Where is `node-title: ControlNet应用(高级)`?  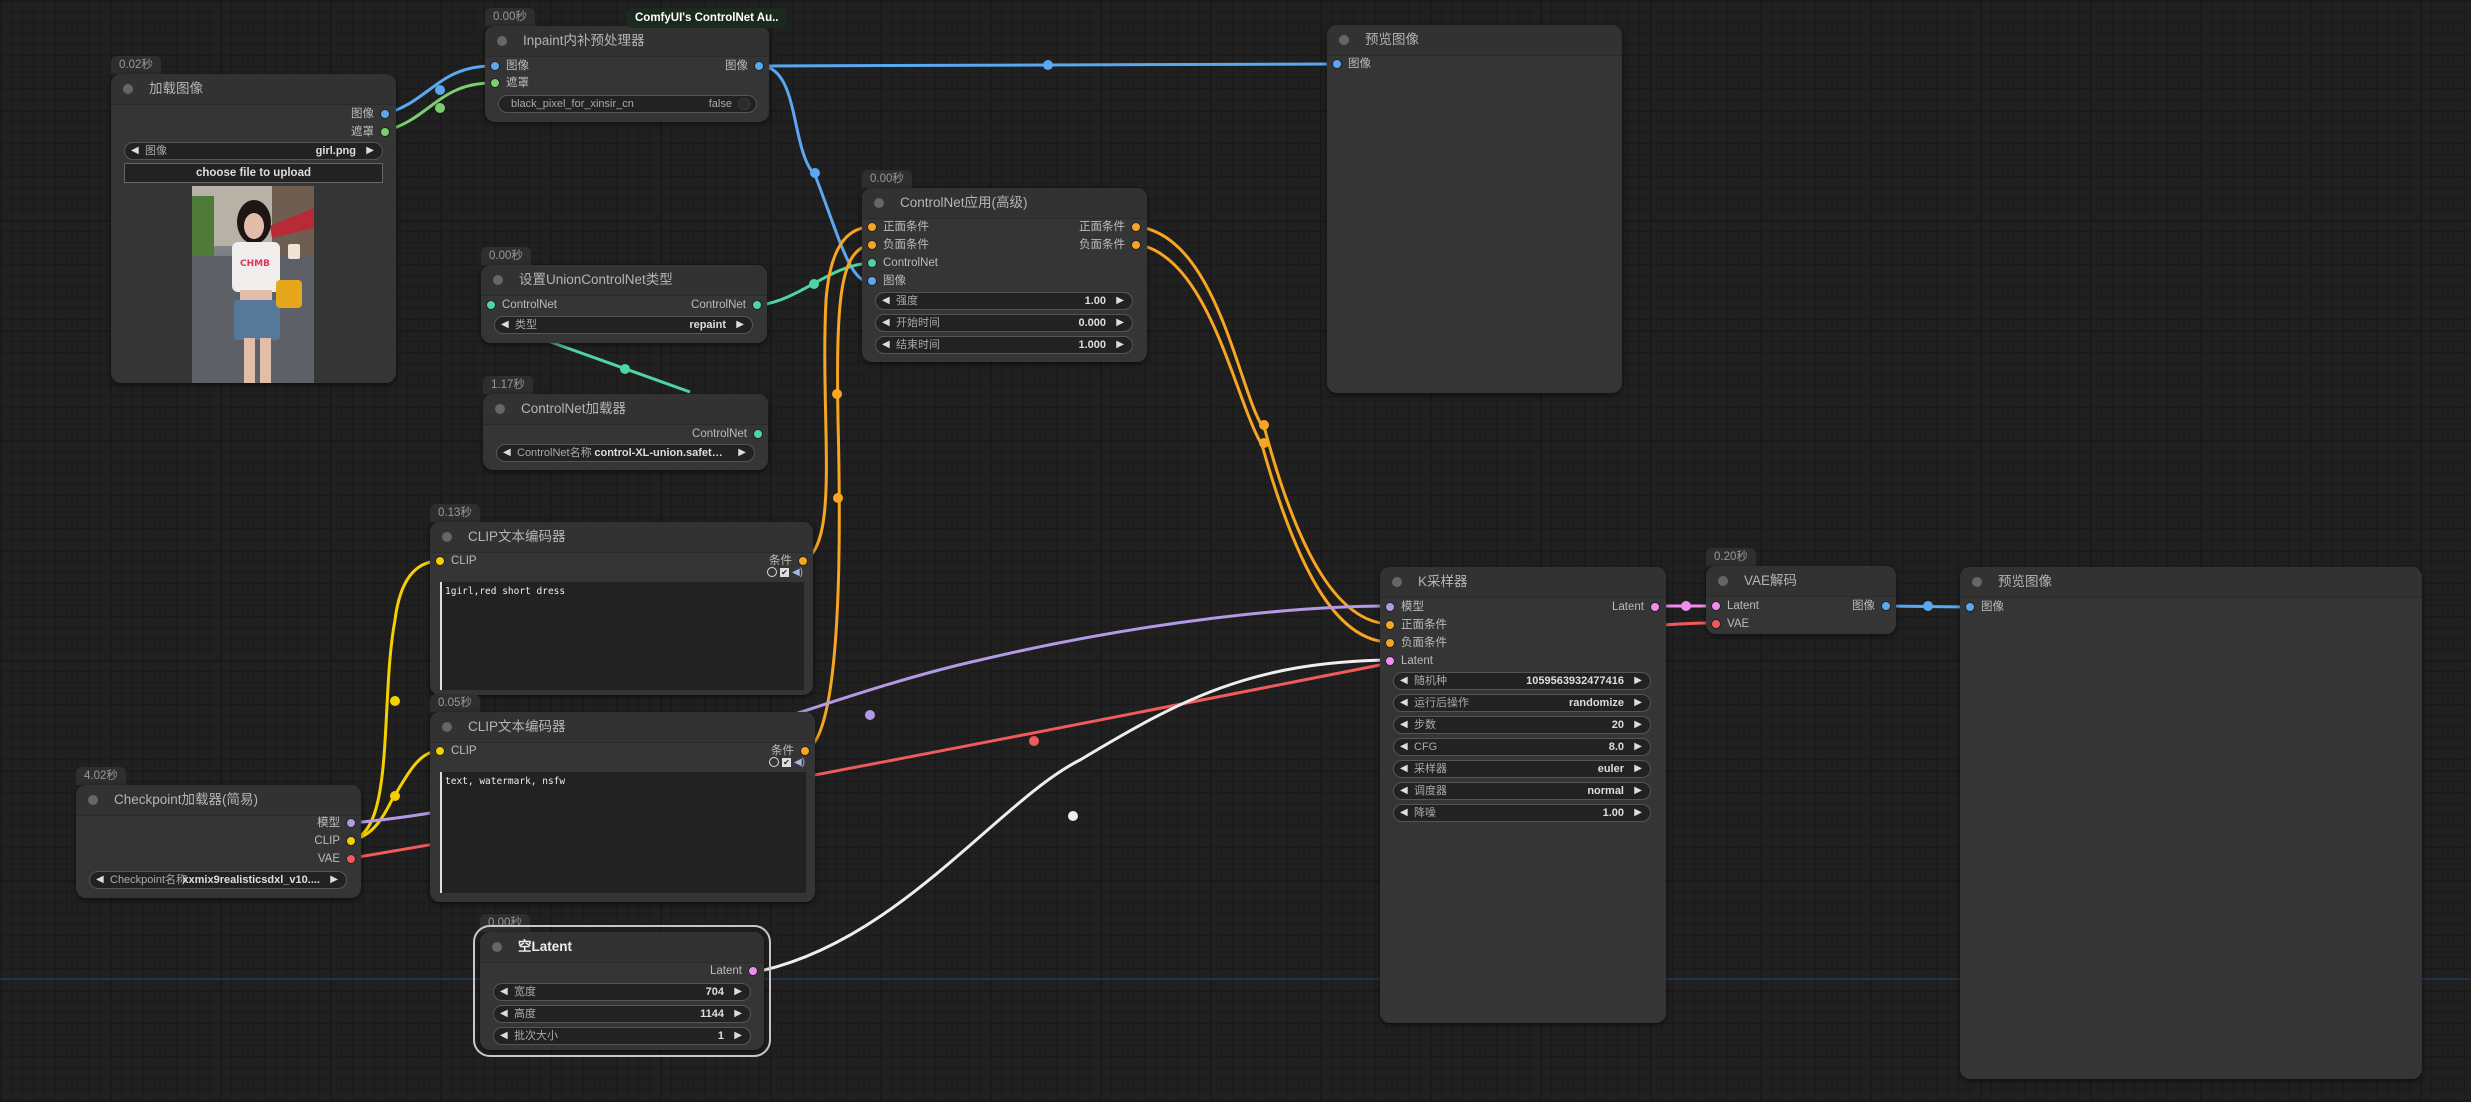
node-title: ControlNet应用(高级) is located at coordinates (1004, 203).